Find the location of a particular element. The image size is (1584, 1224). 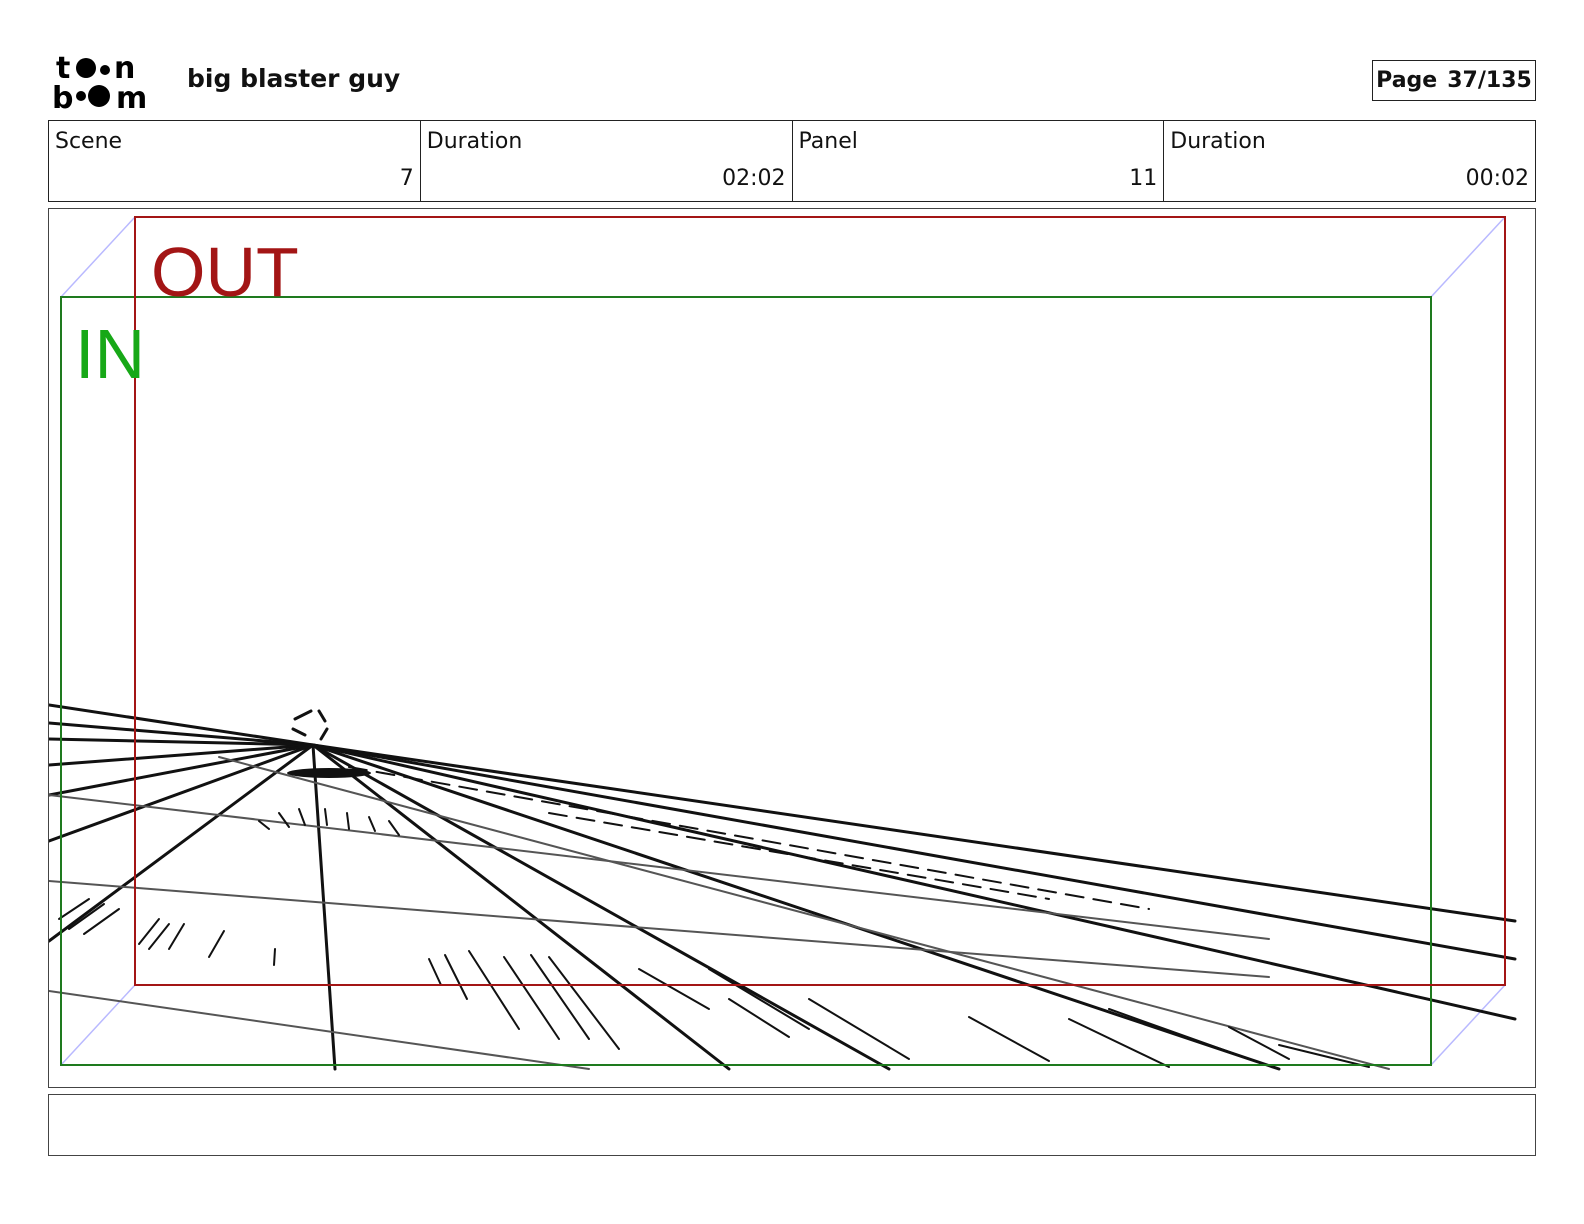

out-frame-label: OUT is located at coordinates (225, 272).